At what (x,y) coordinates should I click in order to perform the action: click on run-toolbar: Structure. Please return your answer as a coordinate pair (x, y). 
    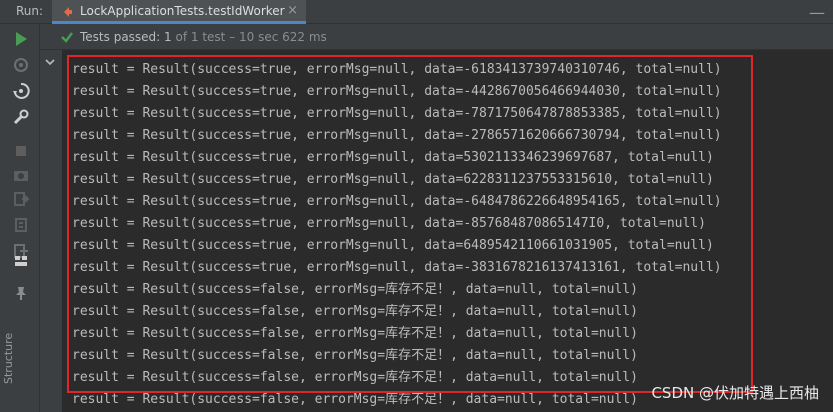
    Looking at the image, I should click on (20, 218).